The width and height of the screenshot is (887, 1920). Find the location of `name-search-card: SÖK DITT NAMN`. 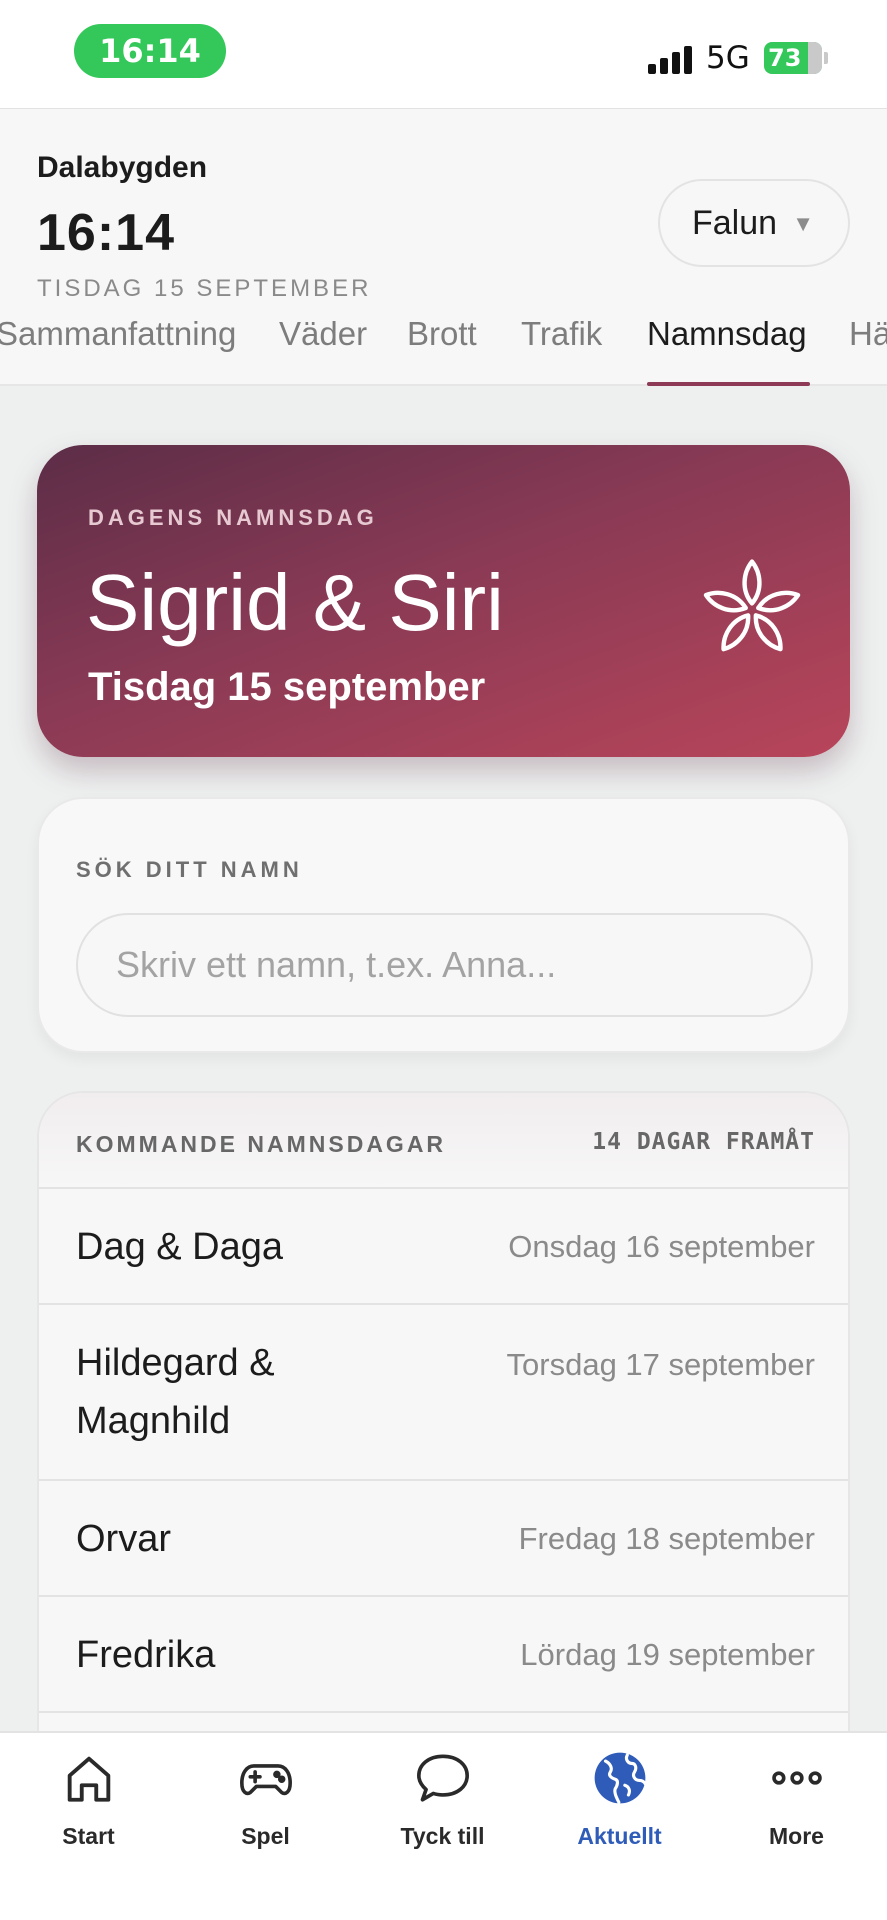

name-search-card: SÖK DITT NAMN is located at coordinates (443, 925).